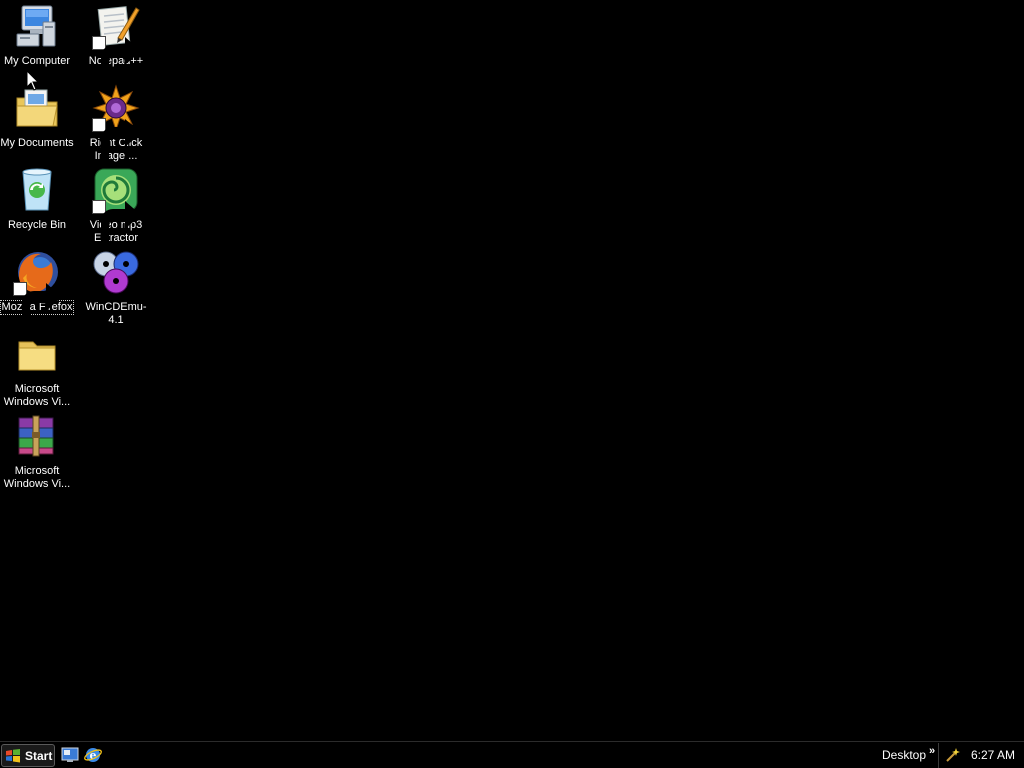 The width and height of the screenshot is (1024, 768). I want to click on desktop-toolbar-label: Desktop, so click(904, 755).